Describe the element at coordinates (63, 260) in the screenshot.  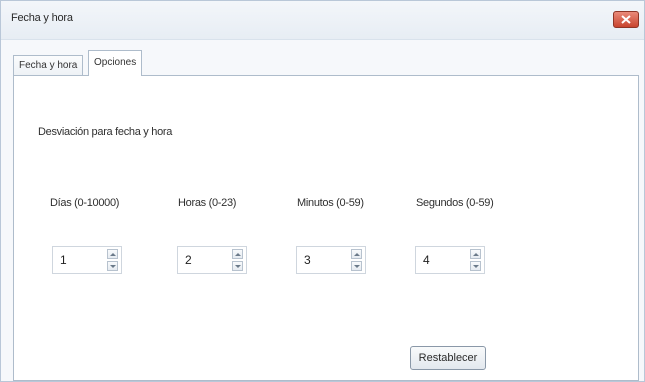
I see `days-value: 1` at that location.